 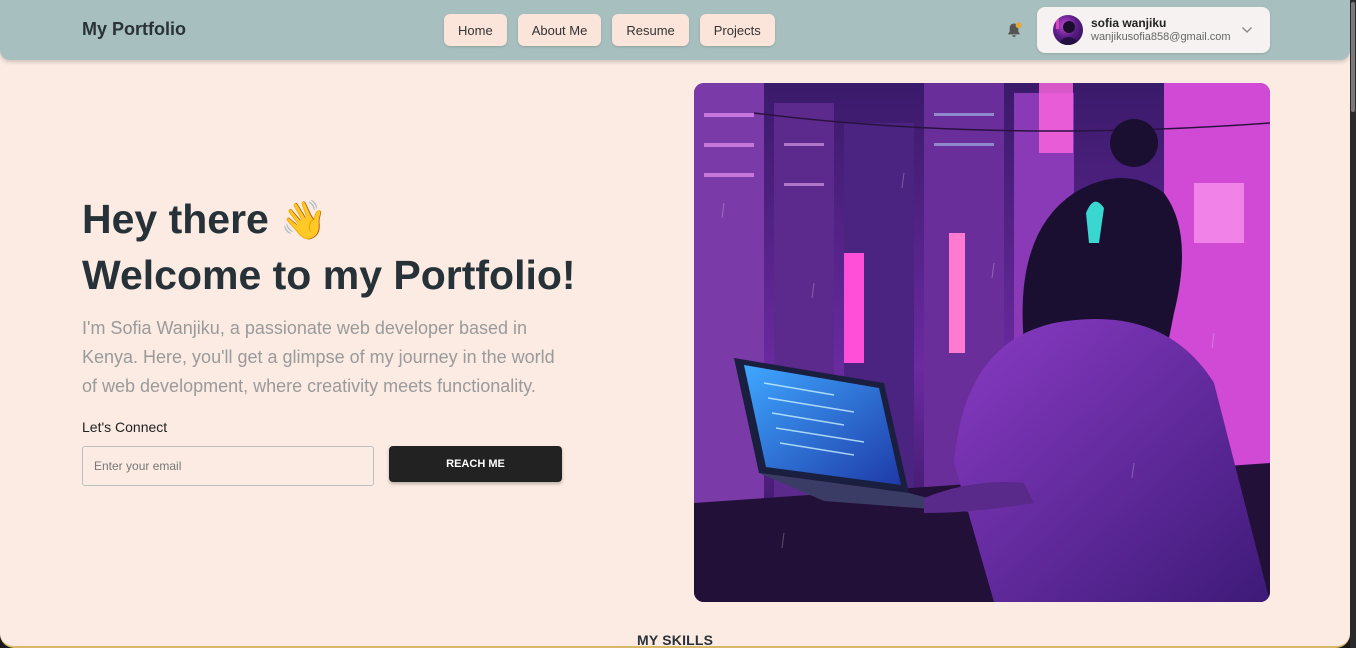 What do you see at coordinates (737, 30) in the screenshot?
I see `nav-projects-button: Projects` at bounding box center [737, 30].